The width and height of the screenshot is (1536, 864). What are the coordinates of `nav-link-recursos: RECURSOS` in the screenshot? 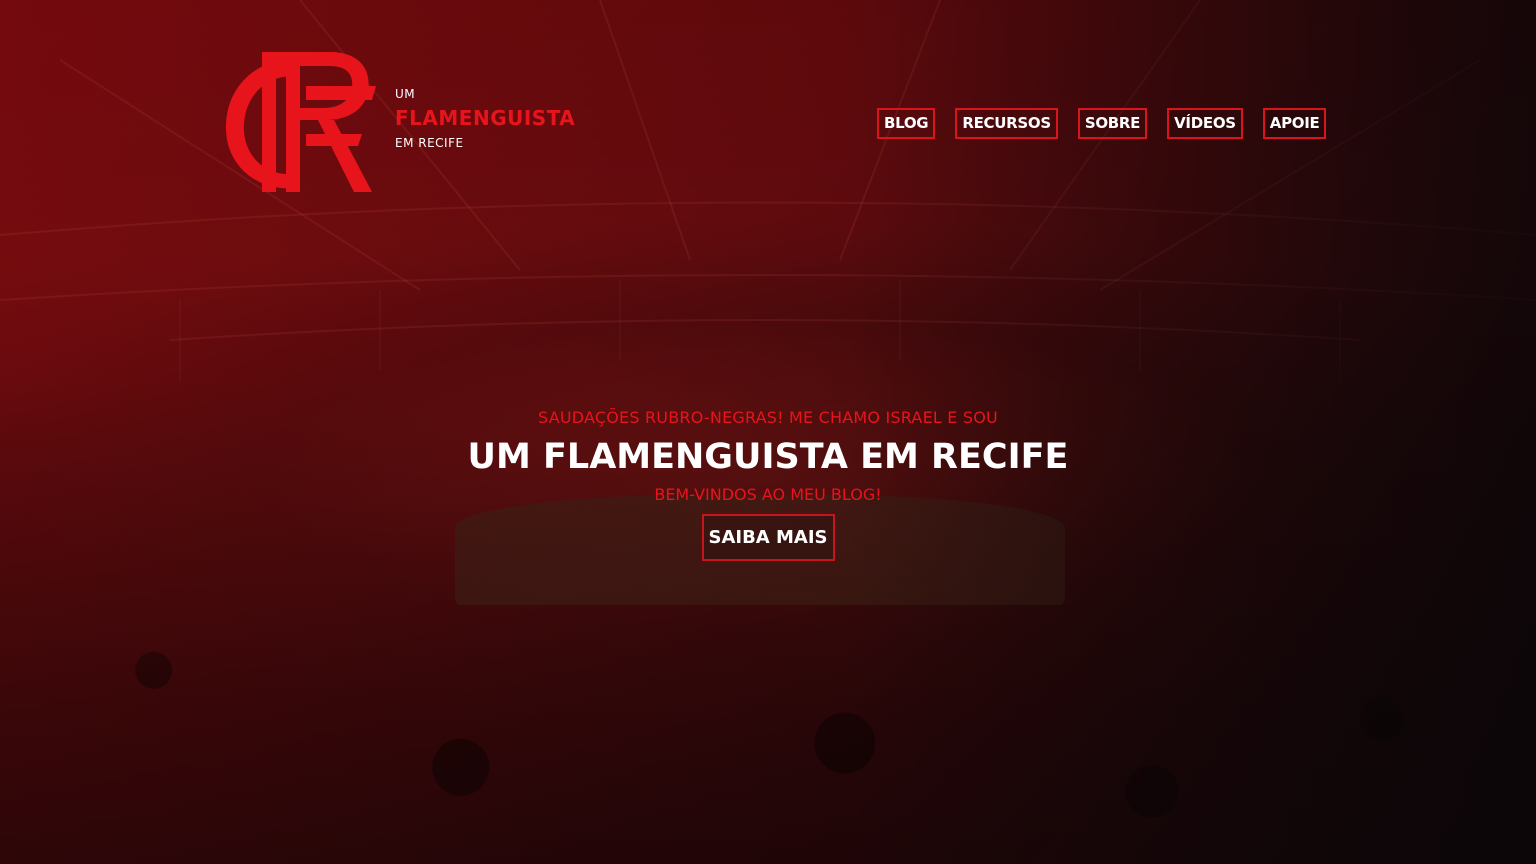 It's located at (1006, 123).